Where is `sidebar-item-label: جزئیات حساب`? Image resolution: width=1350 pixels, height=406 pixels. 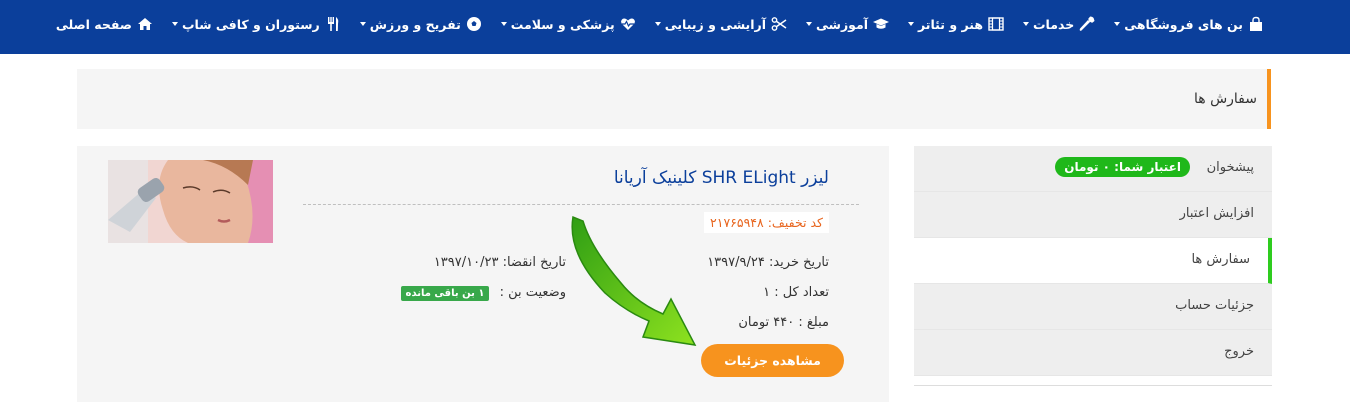 sidebar-item-label: جزئیات حساب is located at coordinates (1214, 305).